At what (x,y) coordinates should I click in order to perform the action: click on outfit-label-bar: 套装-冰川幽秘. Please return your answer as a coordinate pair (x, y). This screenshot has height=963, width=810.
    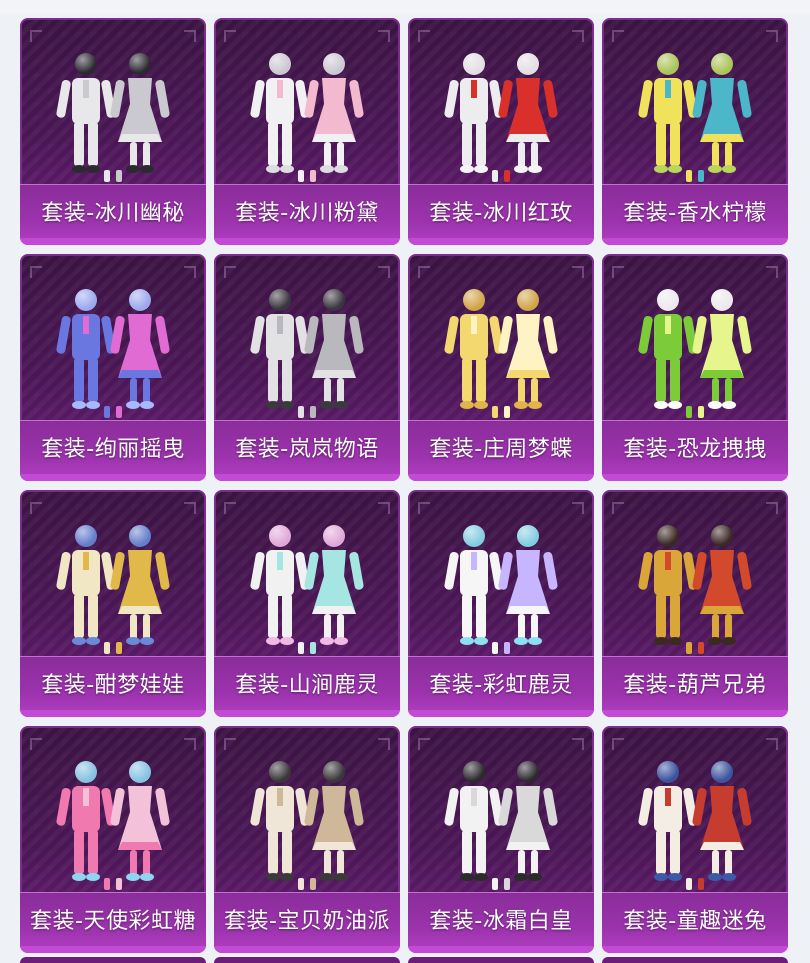
    Looking at the image, I should click on (113, 214).